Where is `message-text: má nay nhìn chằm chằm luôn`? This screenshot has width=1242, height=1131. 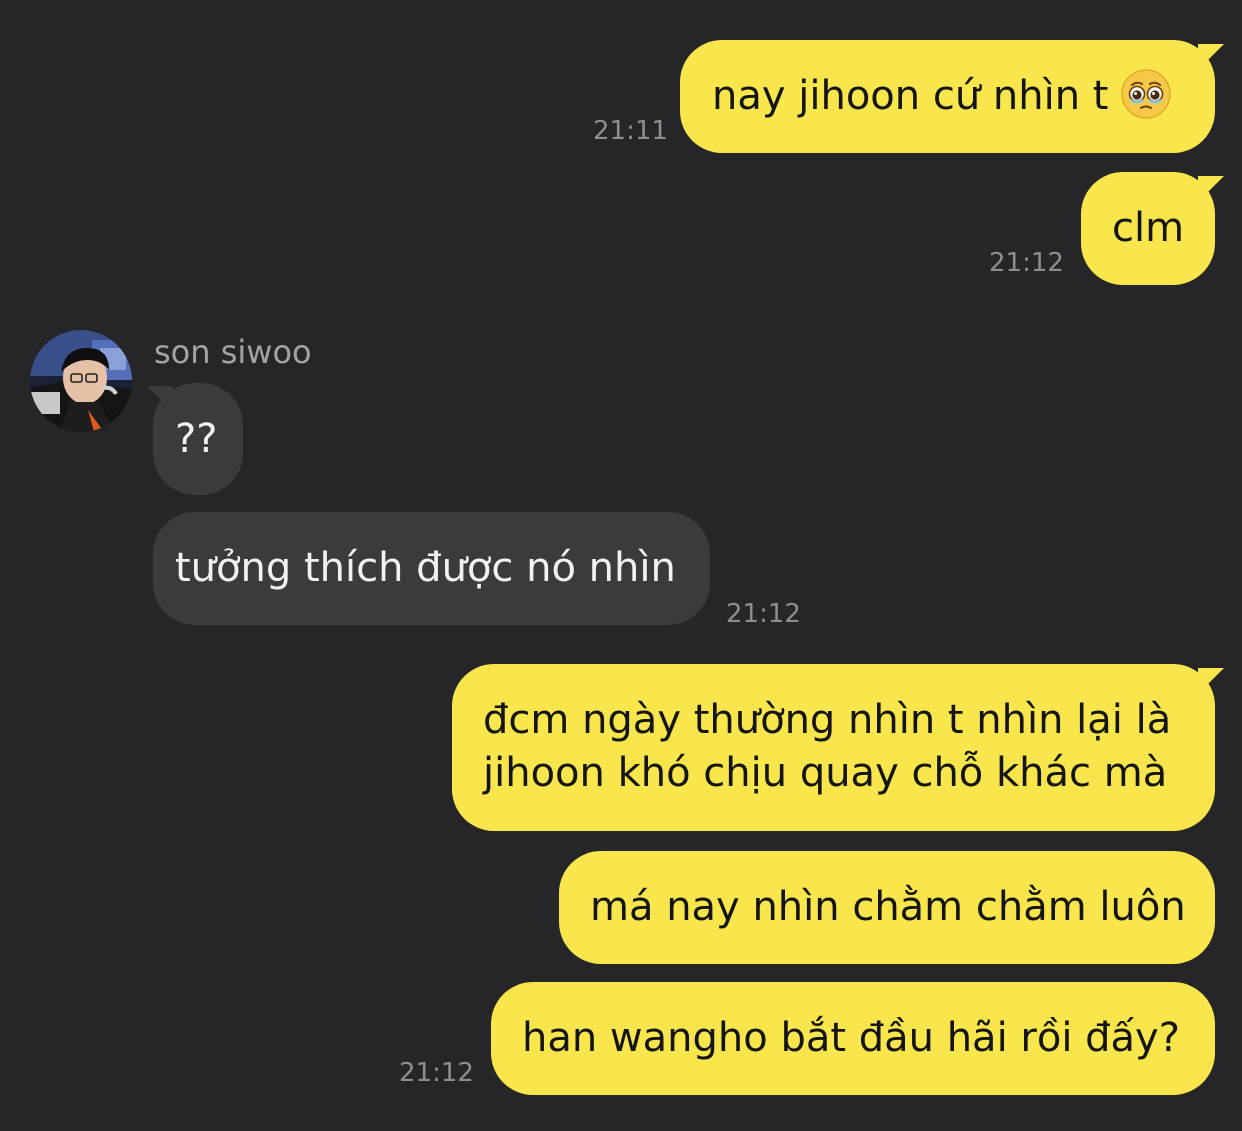
message-text: má nay nhìn chằm chằm luôn is located at coordinates (888, 907).